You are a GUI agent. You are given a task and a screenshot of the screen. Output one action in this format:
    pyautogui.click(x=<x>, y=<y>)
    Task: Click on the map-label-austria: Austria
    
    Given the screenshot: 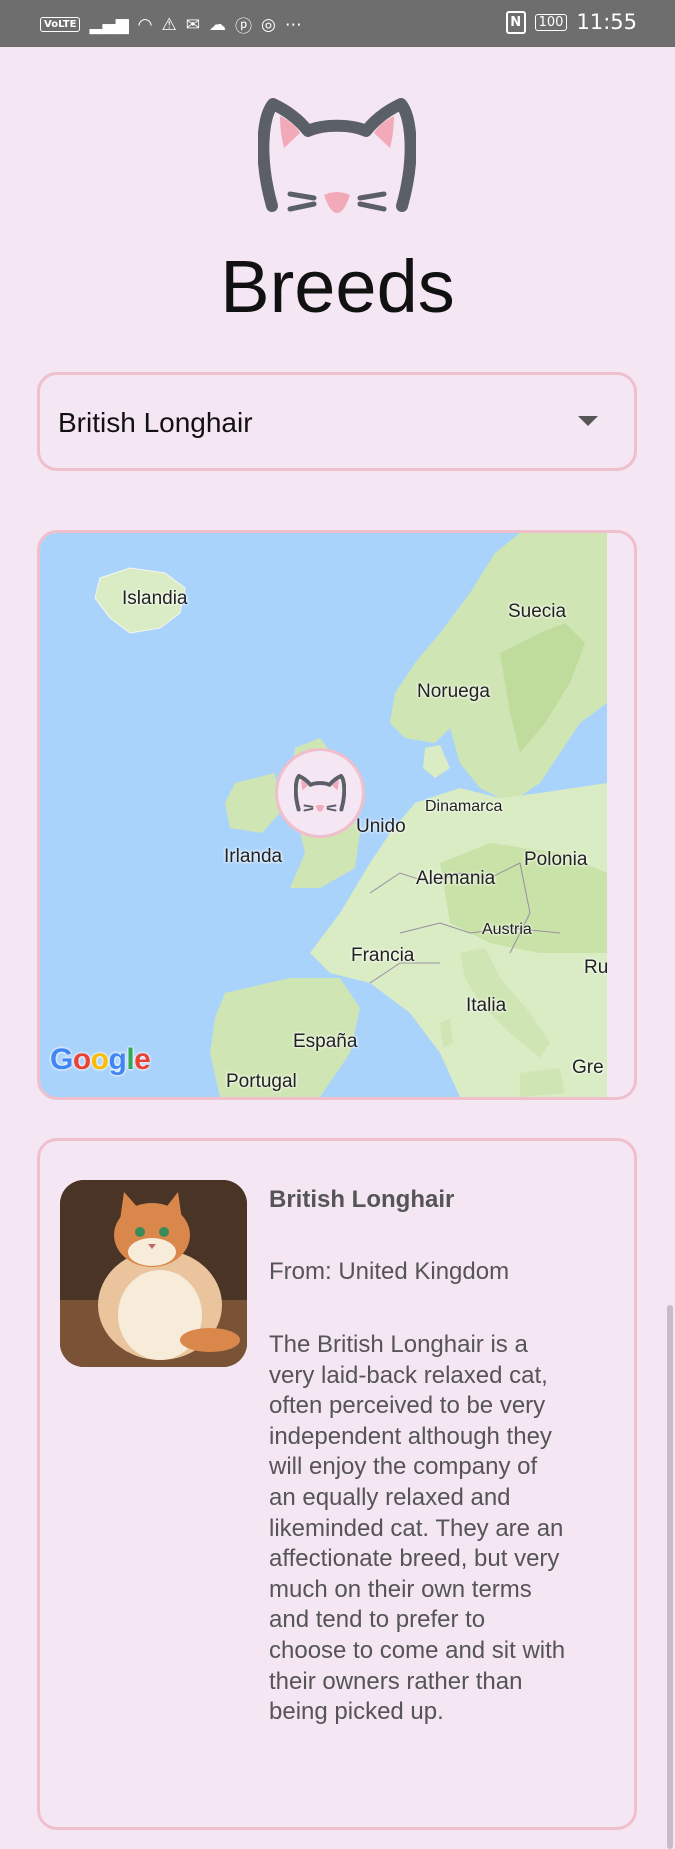 What is the action you would take?
    pyautogui.click(x=507, y=929)
    